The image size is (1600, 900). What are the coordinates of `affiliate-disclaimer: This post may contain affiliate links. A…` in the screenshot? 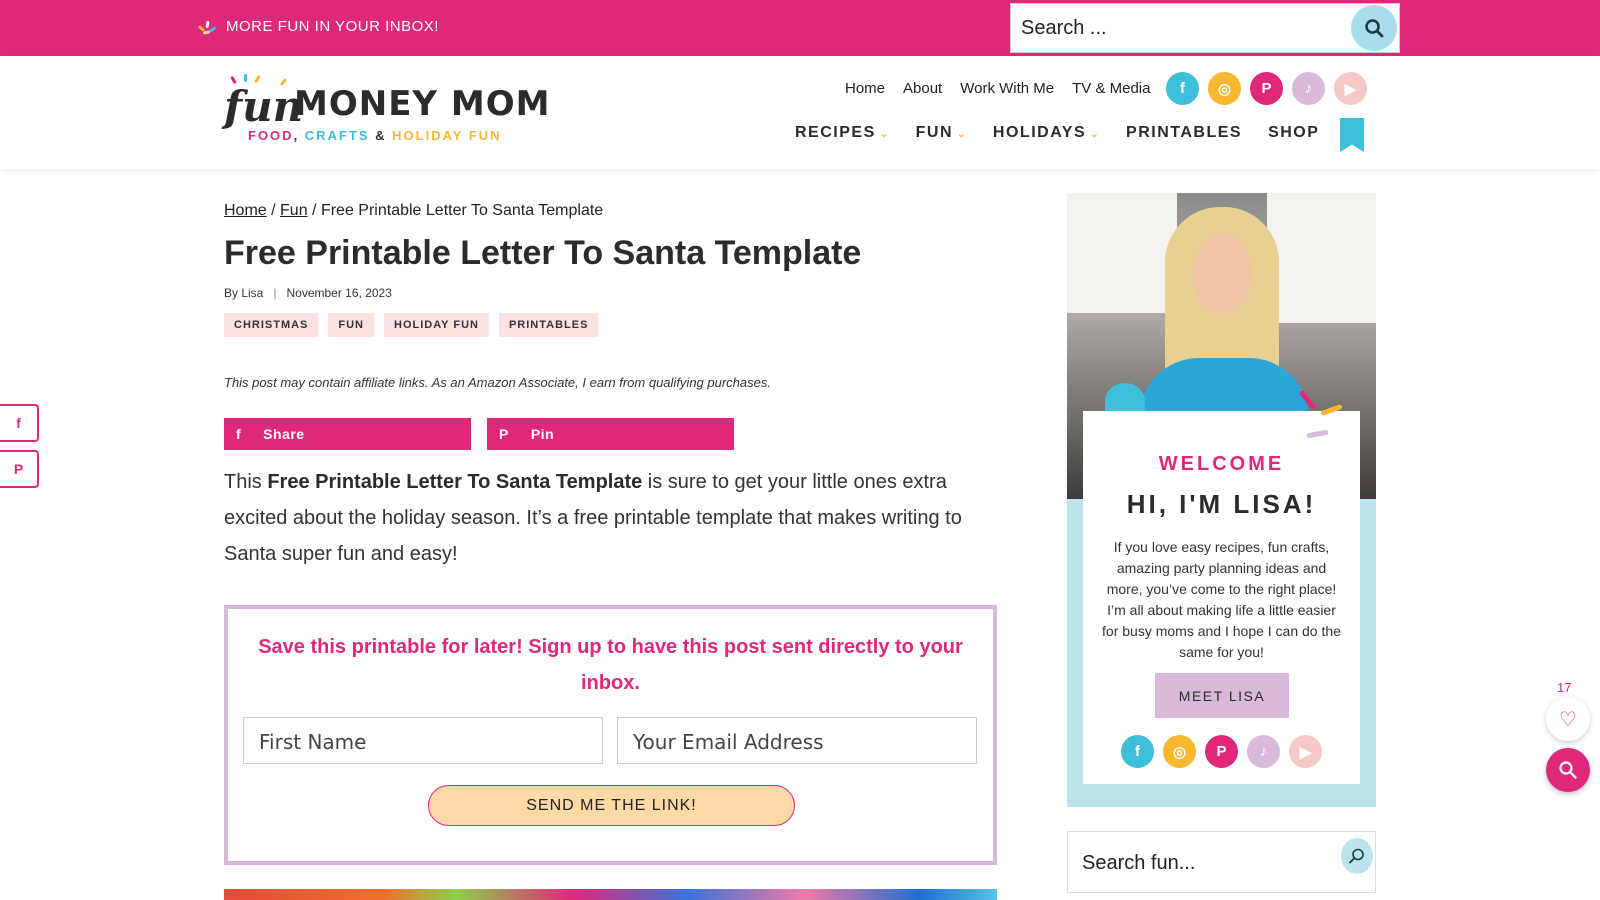 It's located at (497, 382).